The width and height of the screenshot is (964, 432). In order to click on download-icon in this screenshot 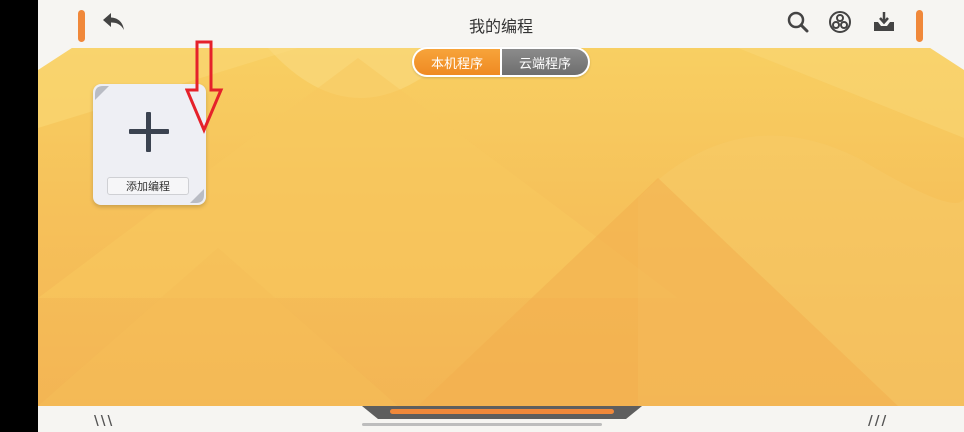, I will do `click(884, 21)`.